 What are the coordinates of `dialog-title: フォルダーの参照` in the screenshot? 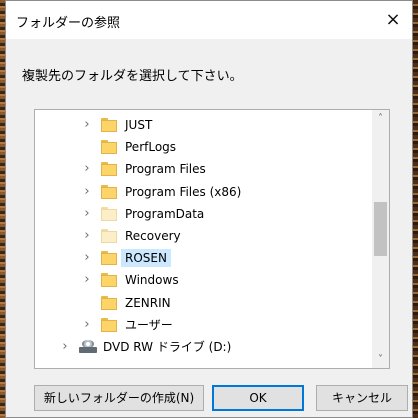 It's located at (68, 23).